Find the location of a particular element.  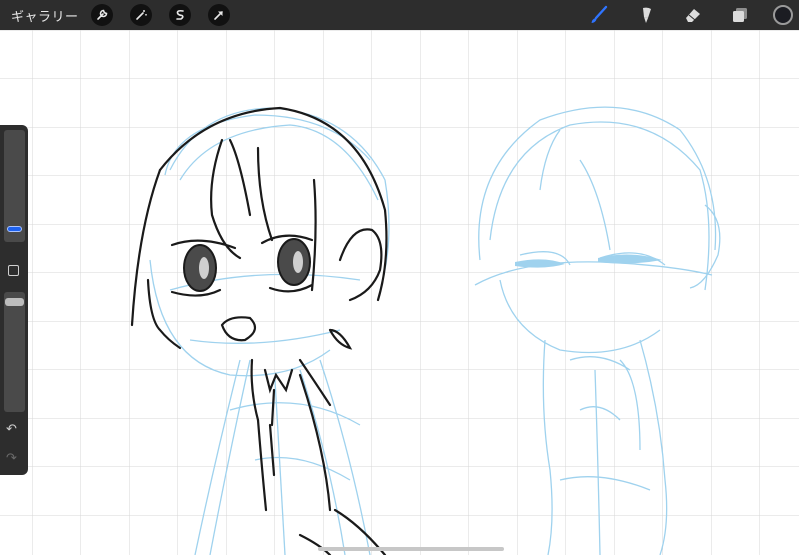

wrench-icon is located at coordinates (101, 15).